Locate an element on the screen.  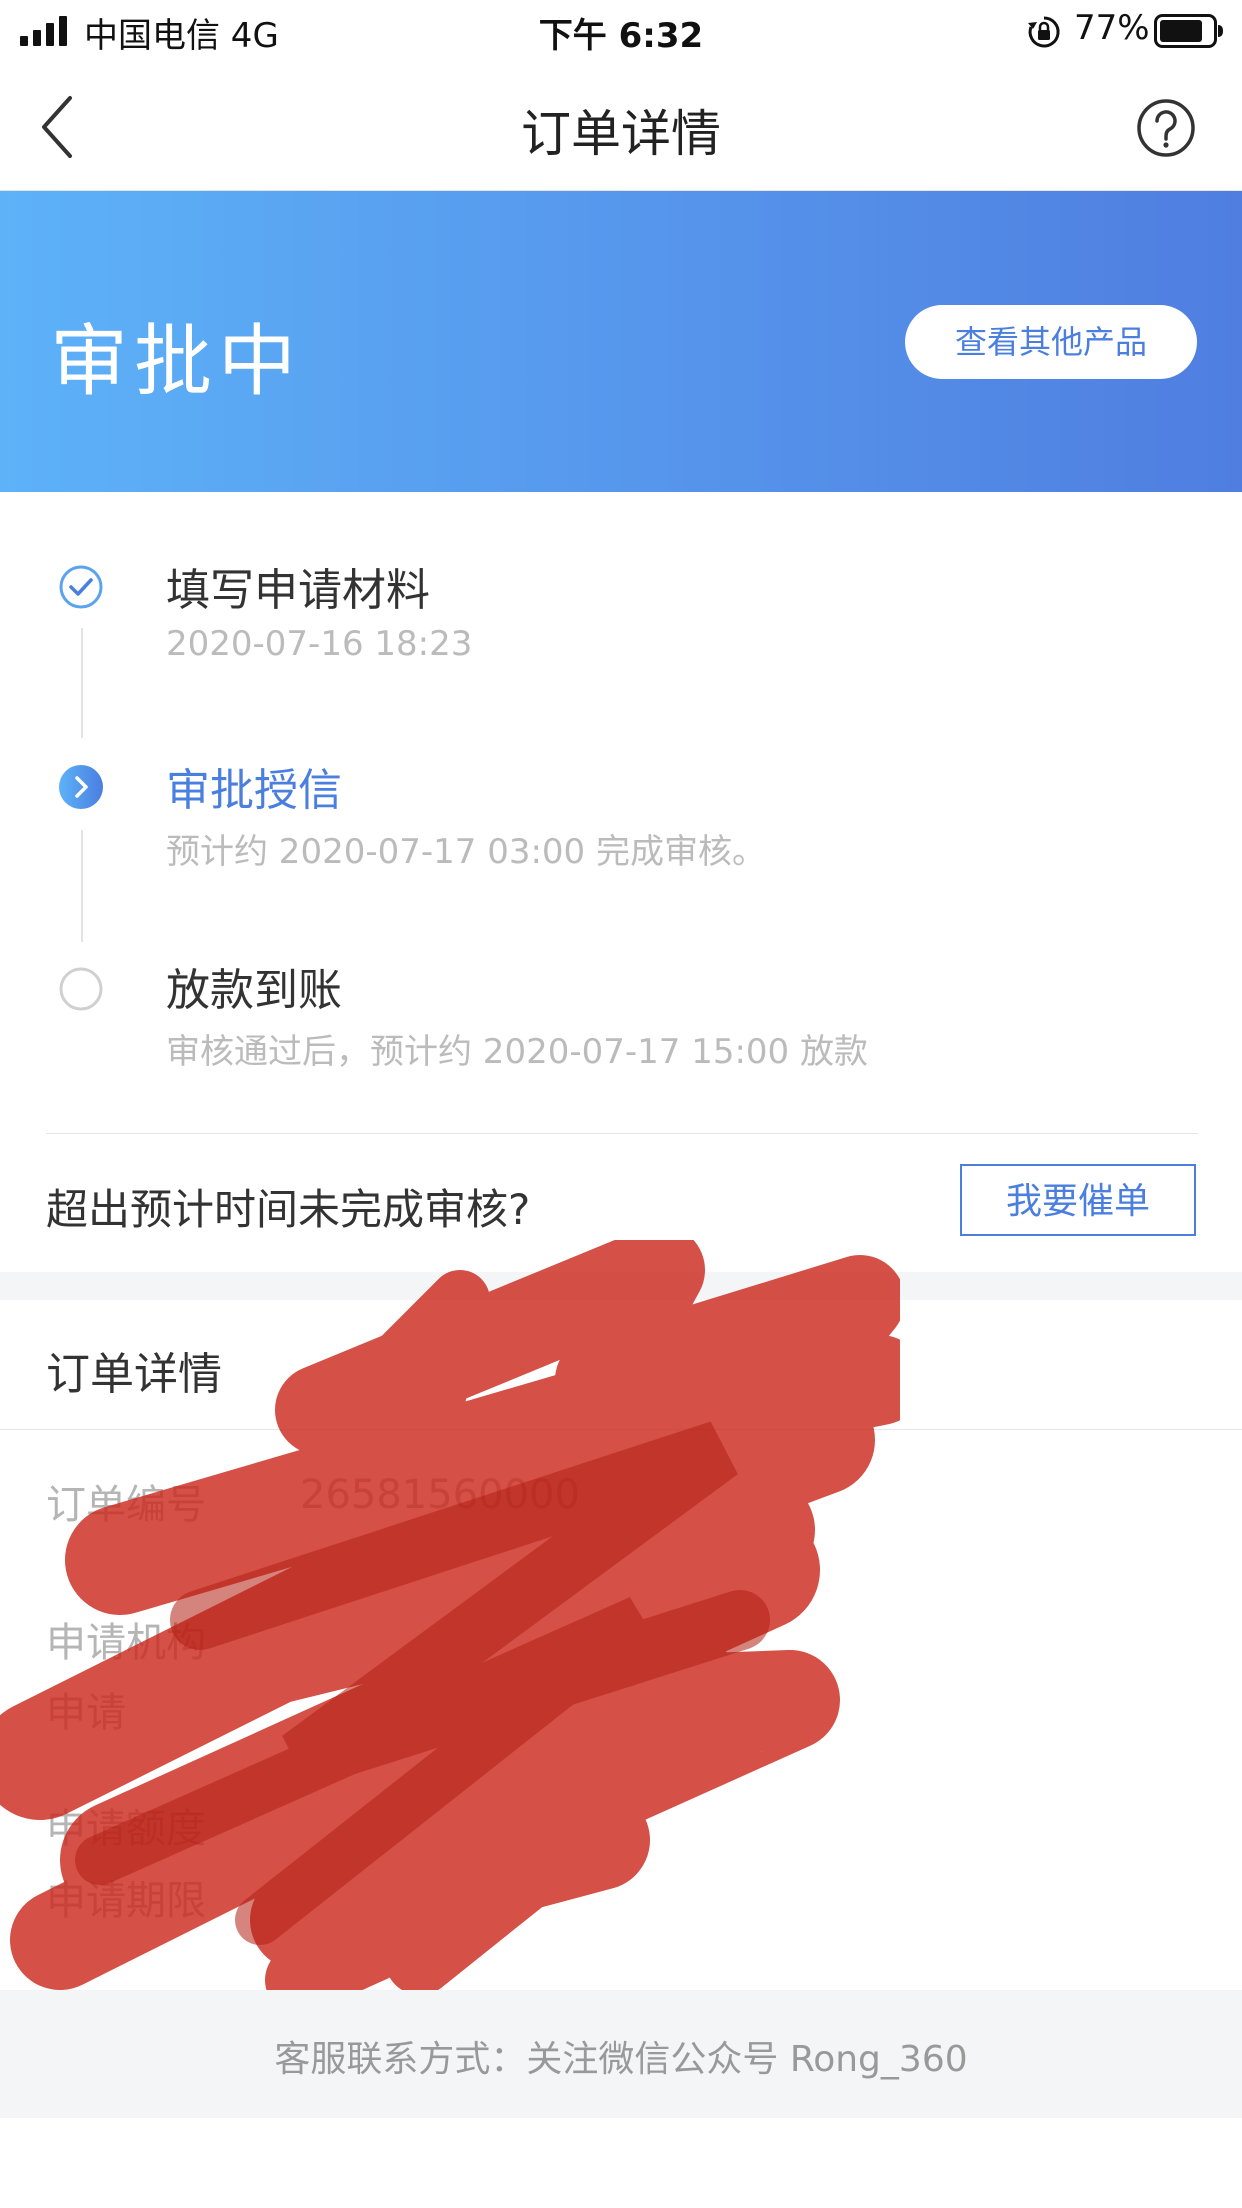
page-title: 订单详情 is located at coordinates (621, 134).